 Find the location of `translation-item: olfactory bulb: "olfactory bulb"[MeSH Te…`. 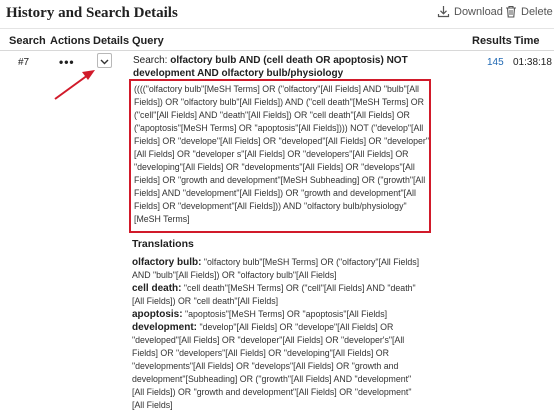

translation-item: olfactory bulb: "olfactory bulb"[MeSH Te… is located at coordinates (277, 269).